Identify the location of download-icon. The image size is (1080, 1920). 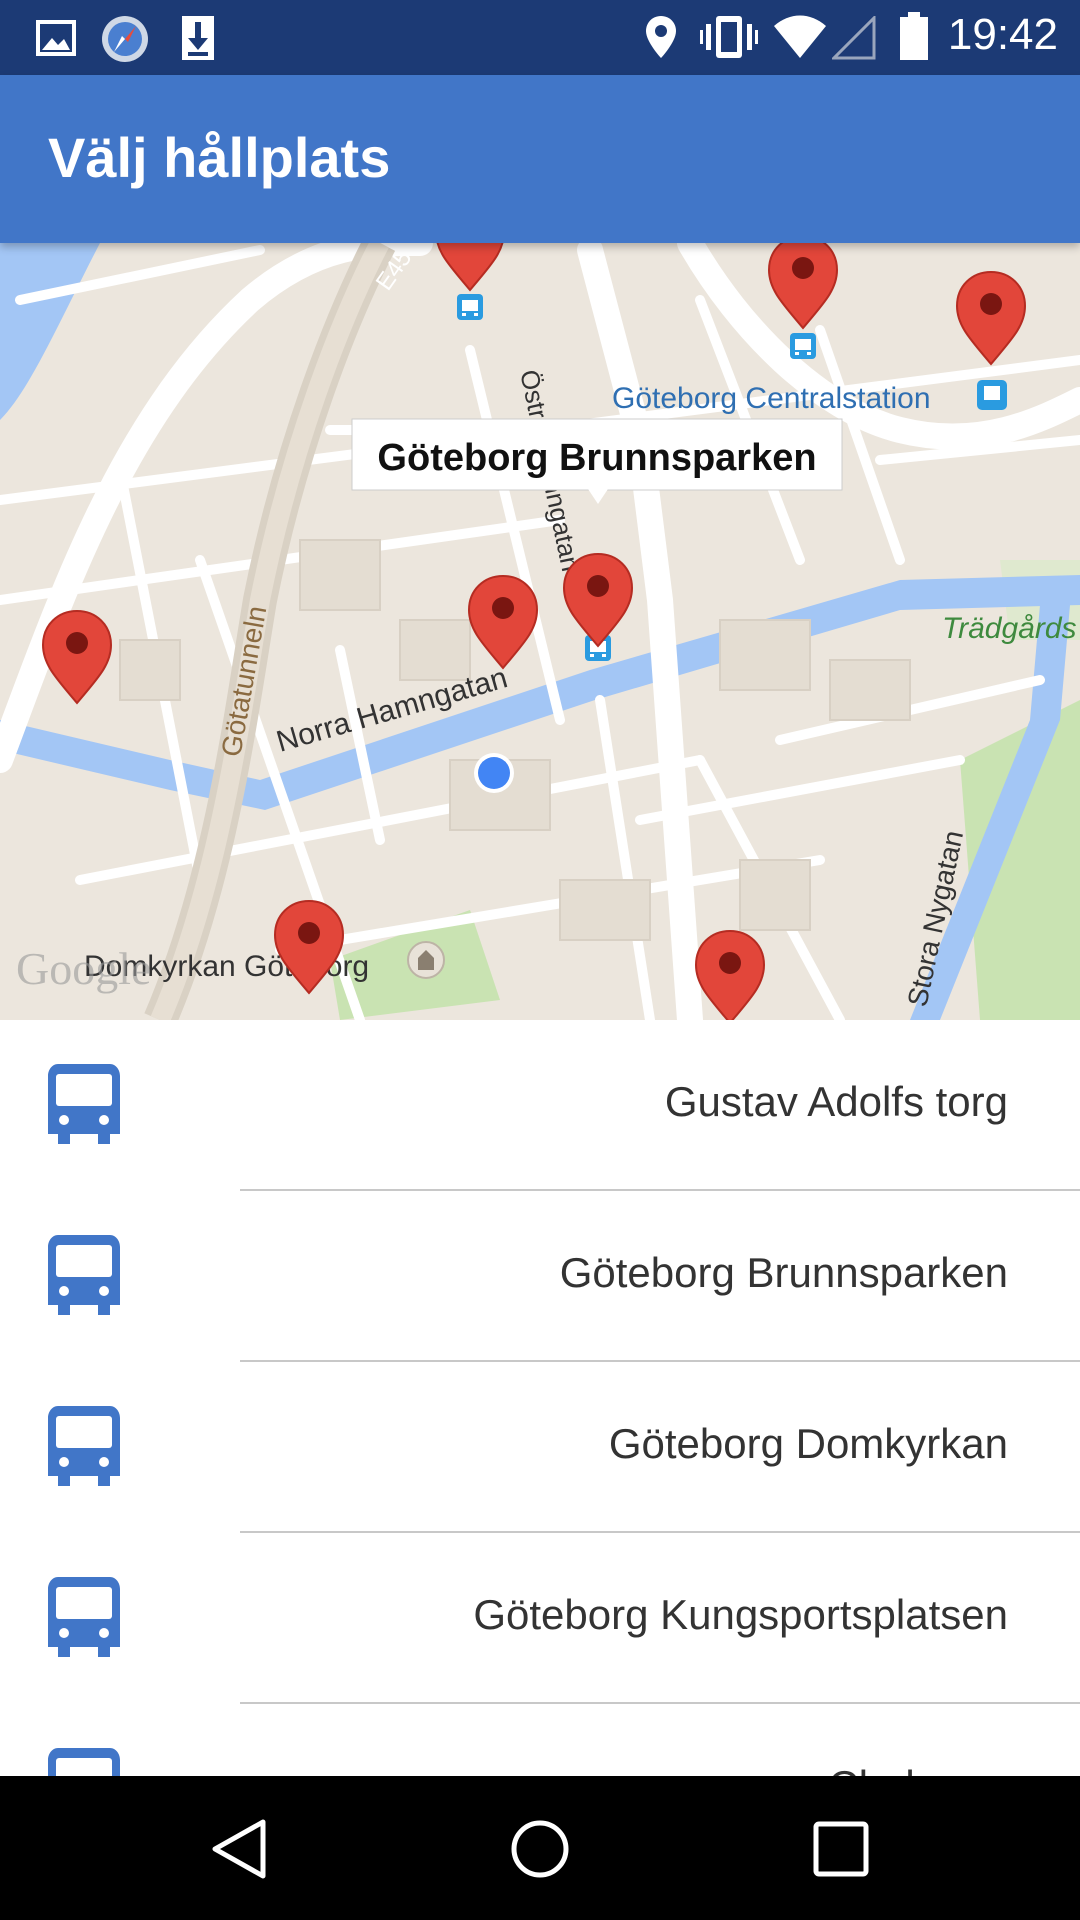
(198, 38).